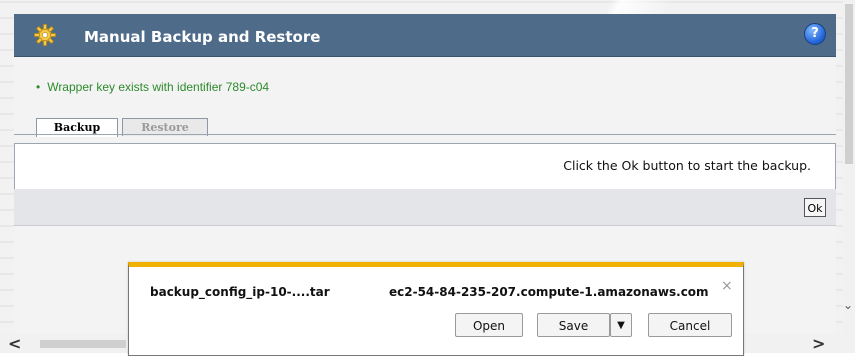 The width and height of the screenshot is (855, 356). Describe the element at coordinates (202, 37) in the screenshot. I see `page-title: Manual Backup and Restore` at that location.